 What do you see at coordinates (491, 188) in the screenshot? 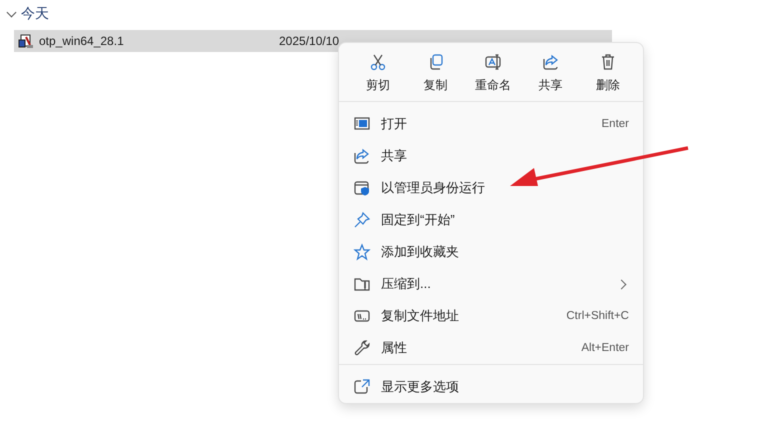
I see `menu-item: 以管理员身份运行` at bounding box center [491, 188].